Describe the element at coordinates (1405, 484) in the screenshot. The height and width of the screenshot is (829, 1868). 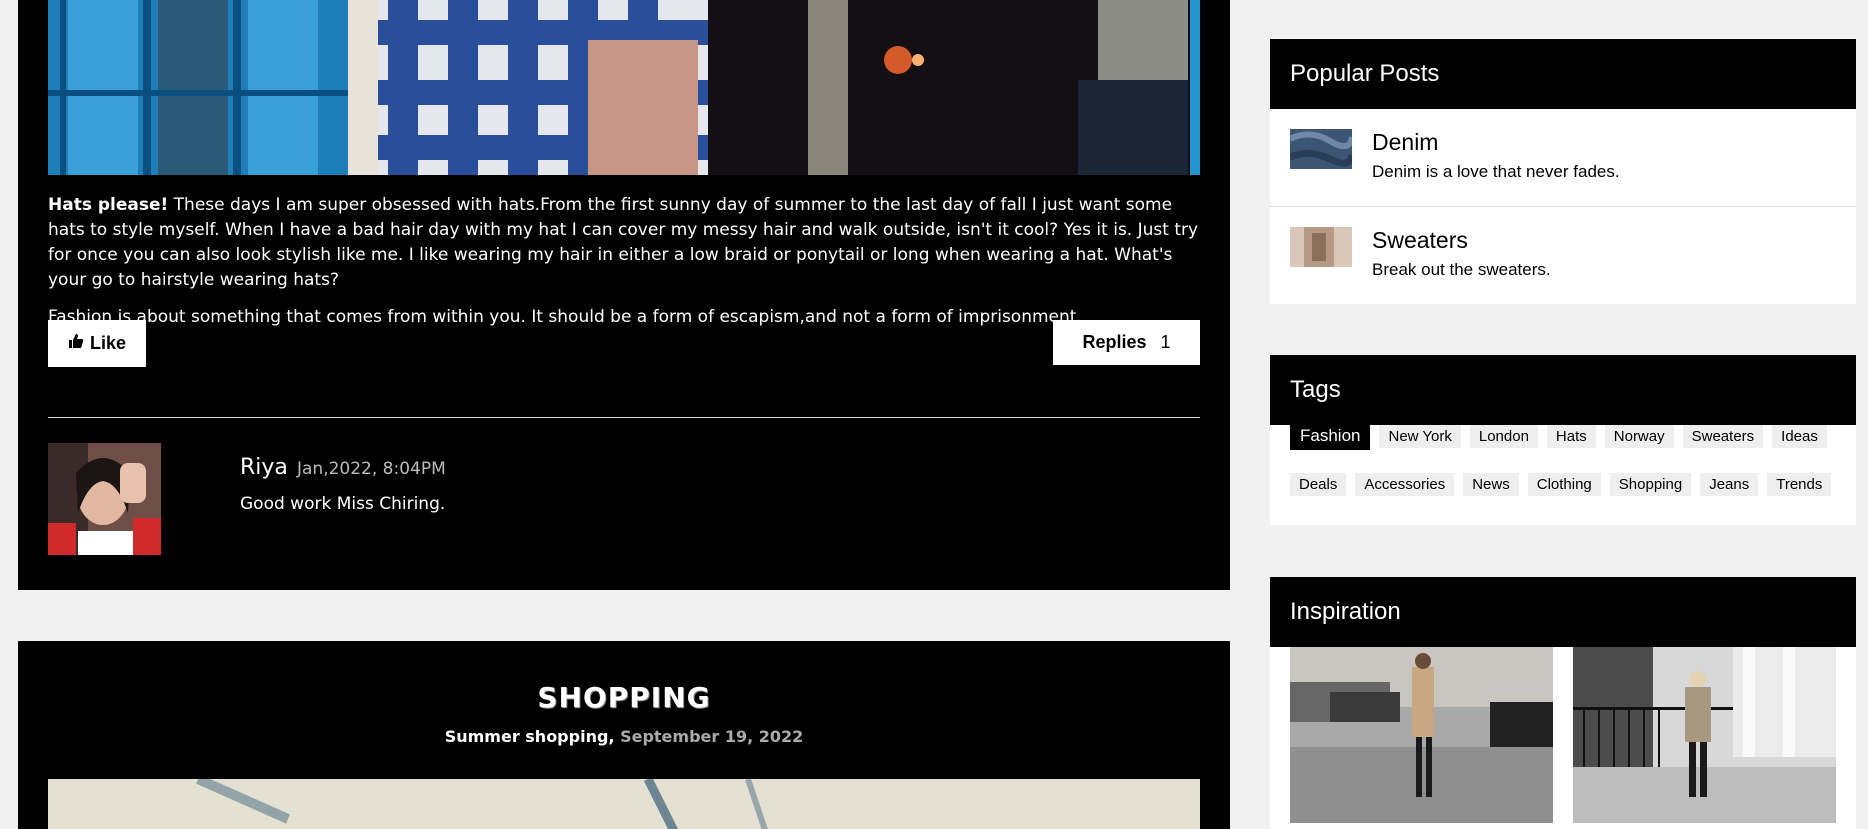
I see `tag-accessories: Accessories` at that location.